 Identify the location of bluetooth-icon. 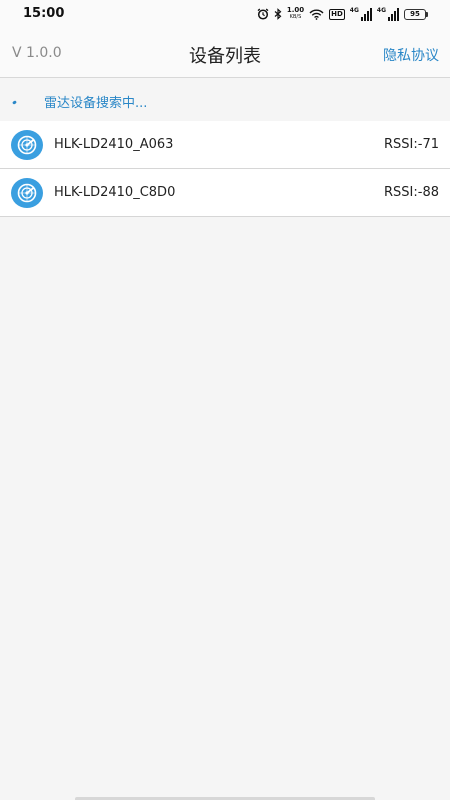
(278, 14).